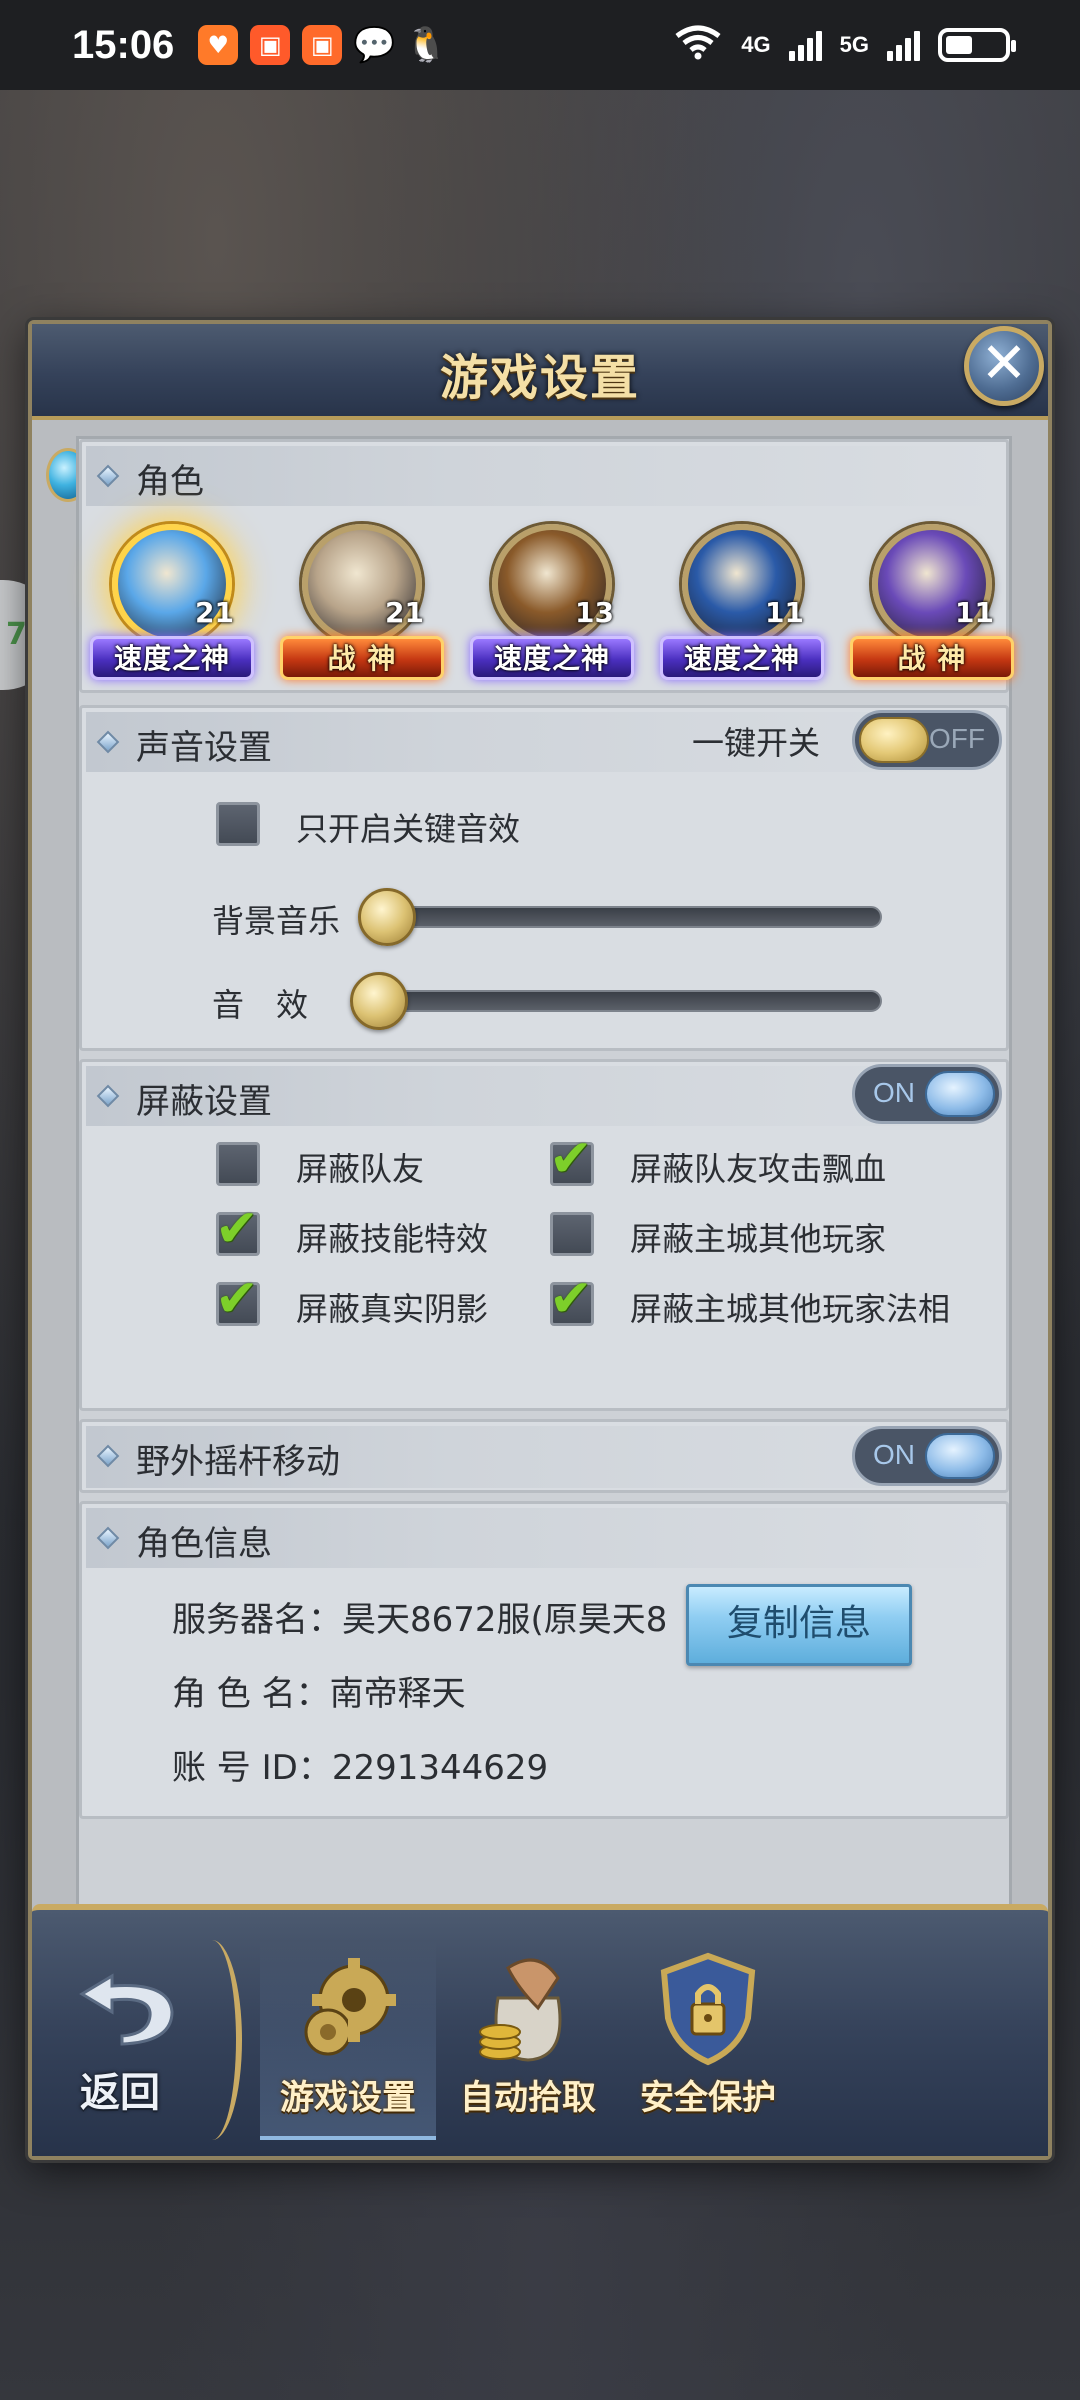 The height and width of the screenshot is (2400, 1080). I want to click on role-name-row: 角 色 名：南帝释天, so click(319, 1690).